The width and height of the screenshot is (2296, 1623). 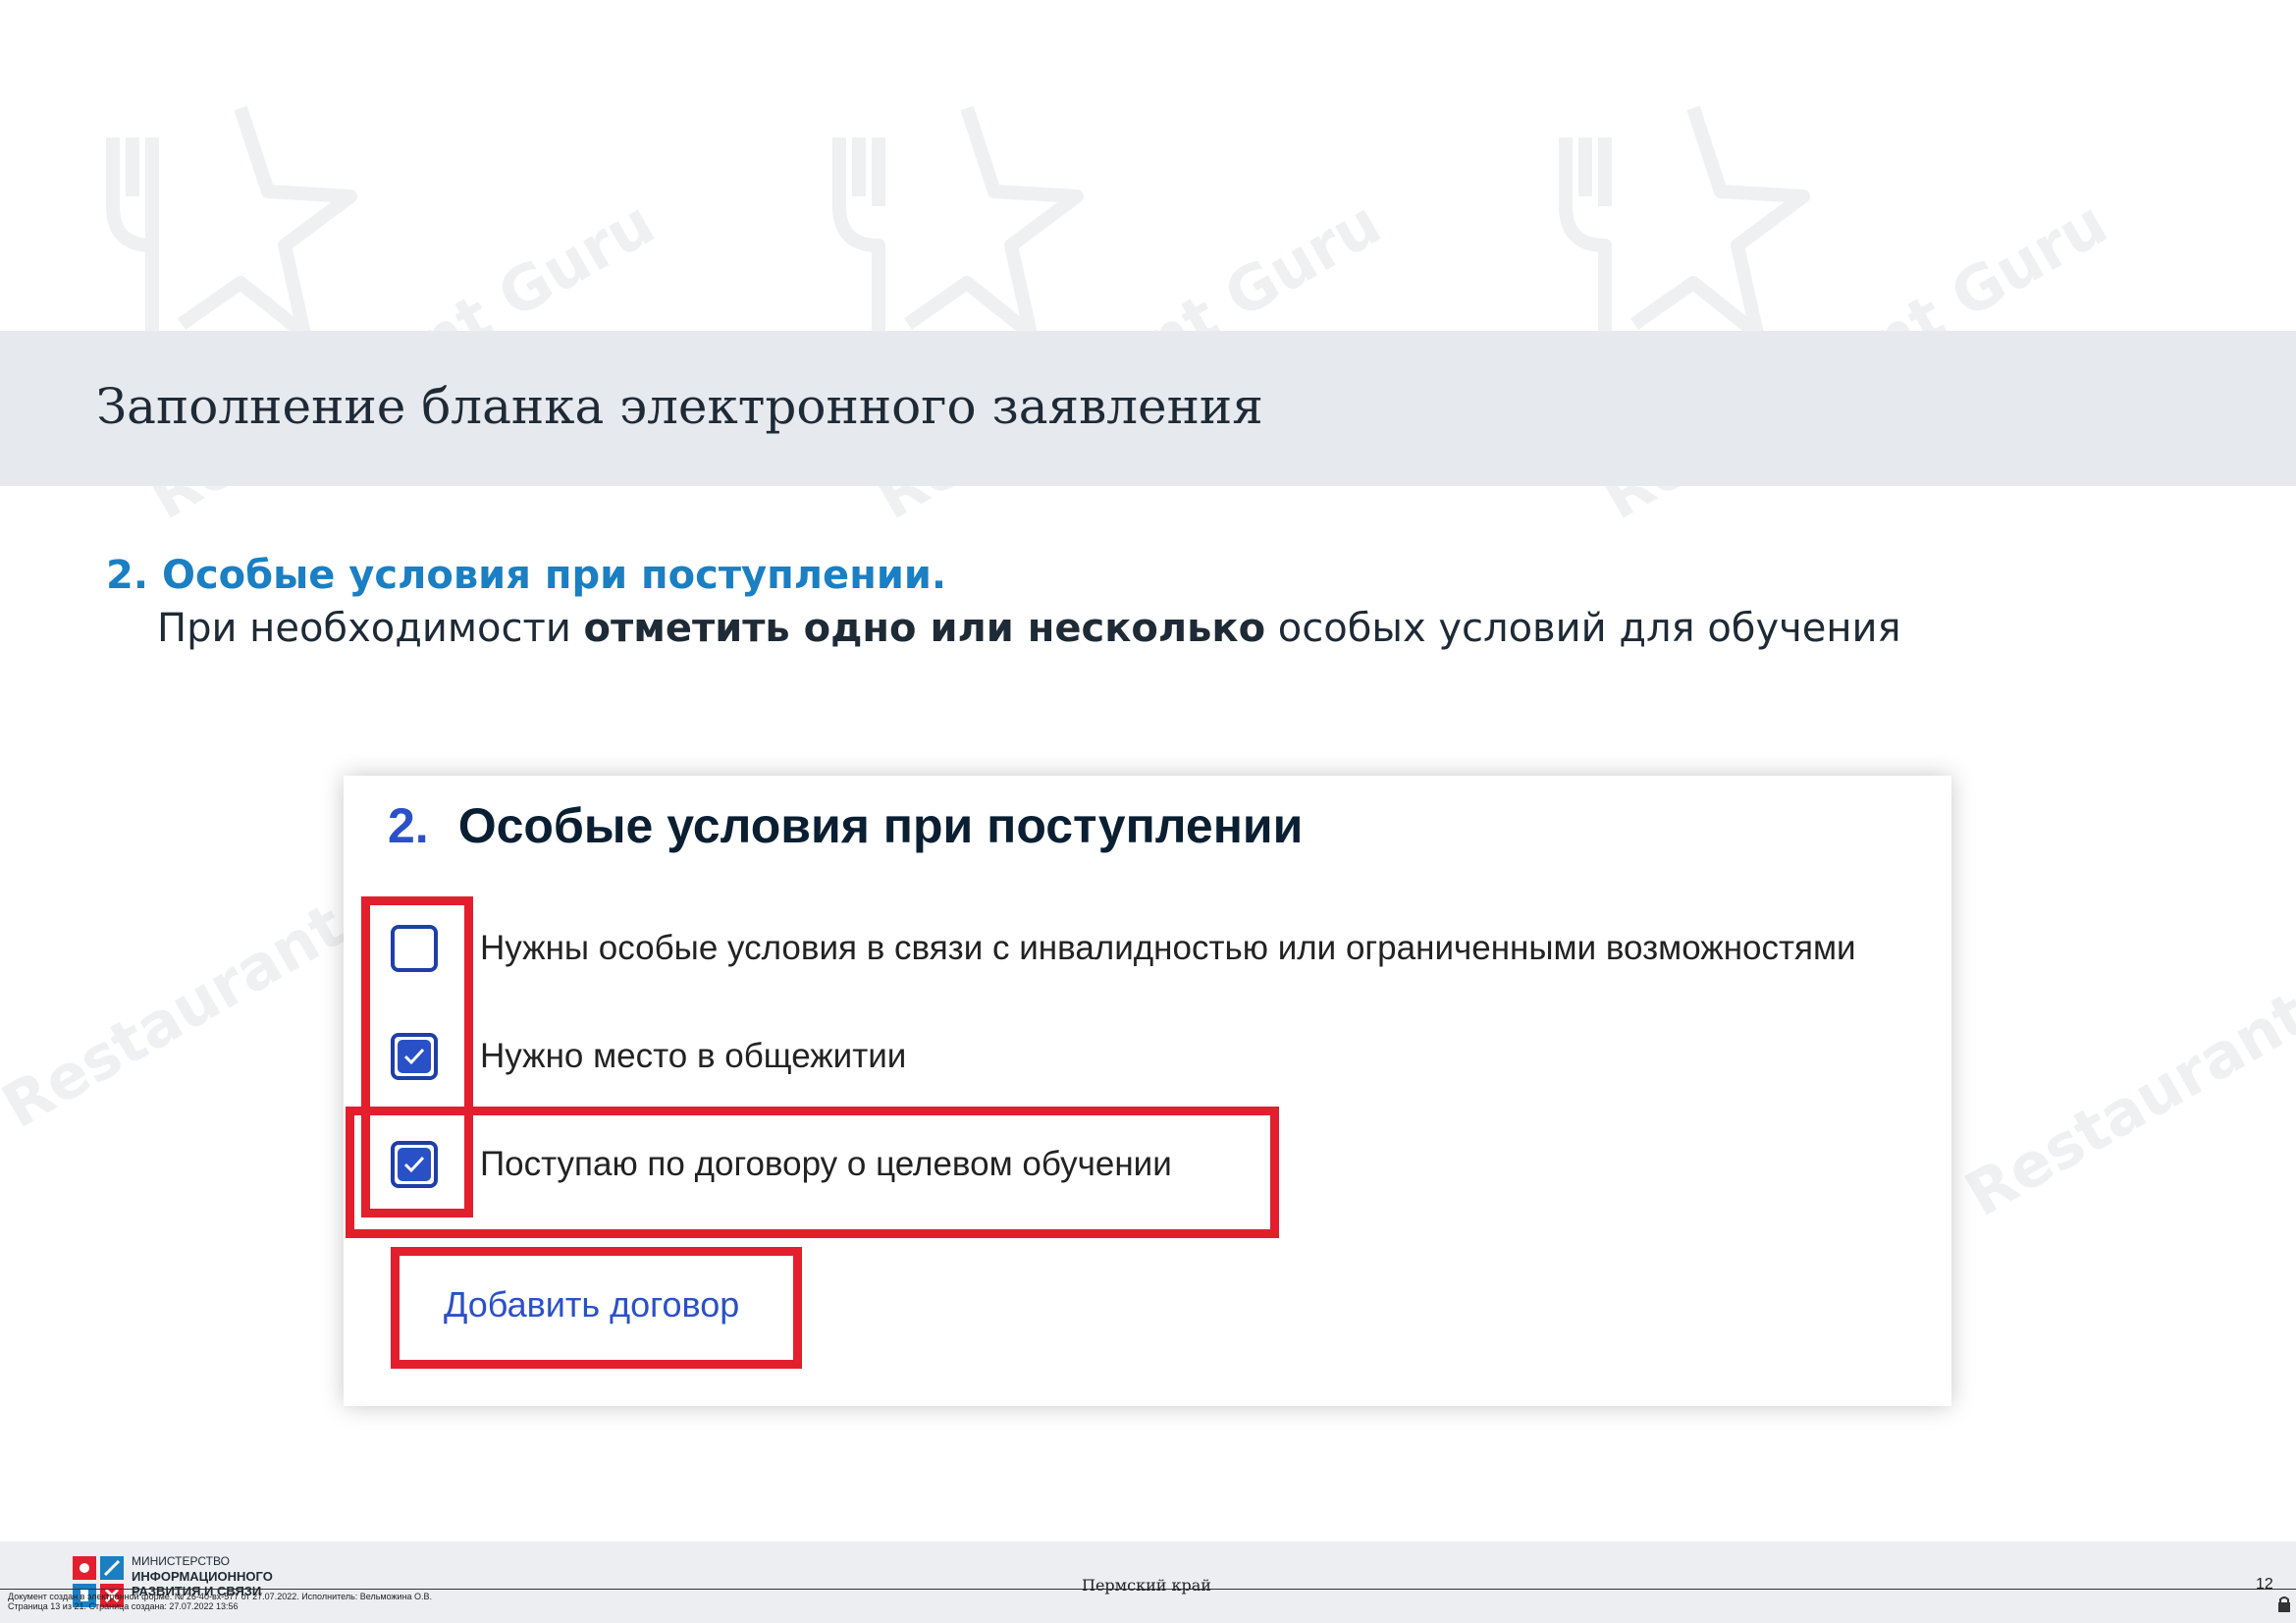 I want to click on option-dormitory-row: Нужно место в общежитии, so click(x=648, y=1056).